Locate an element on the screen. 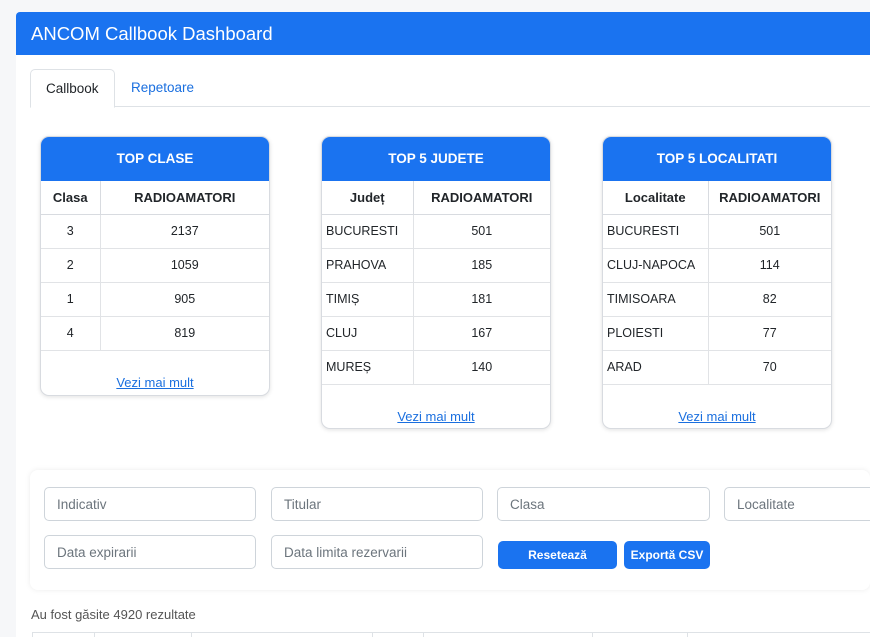 The image size is (870, 637). table-row: 1 905 is located at coordinates (155, 299).